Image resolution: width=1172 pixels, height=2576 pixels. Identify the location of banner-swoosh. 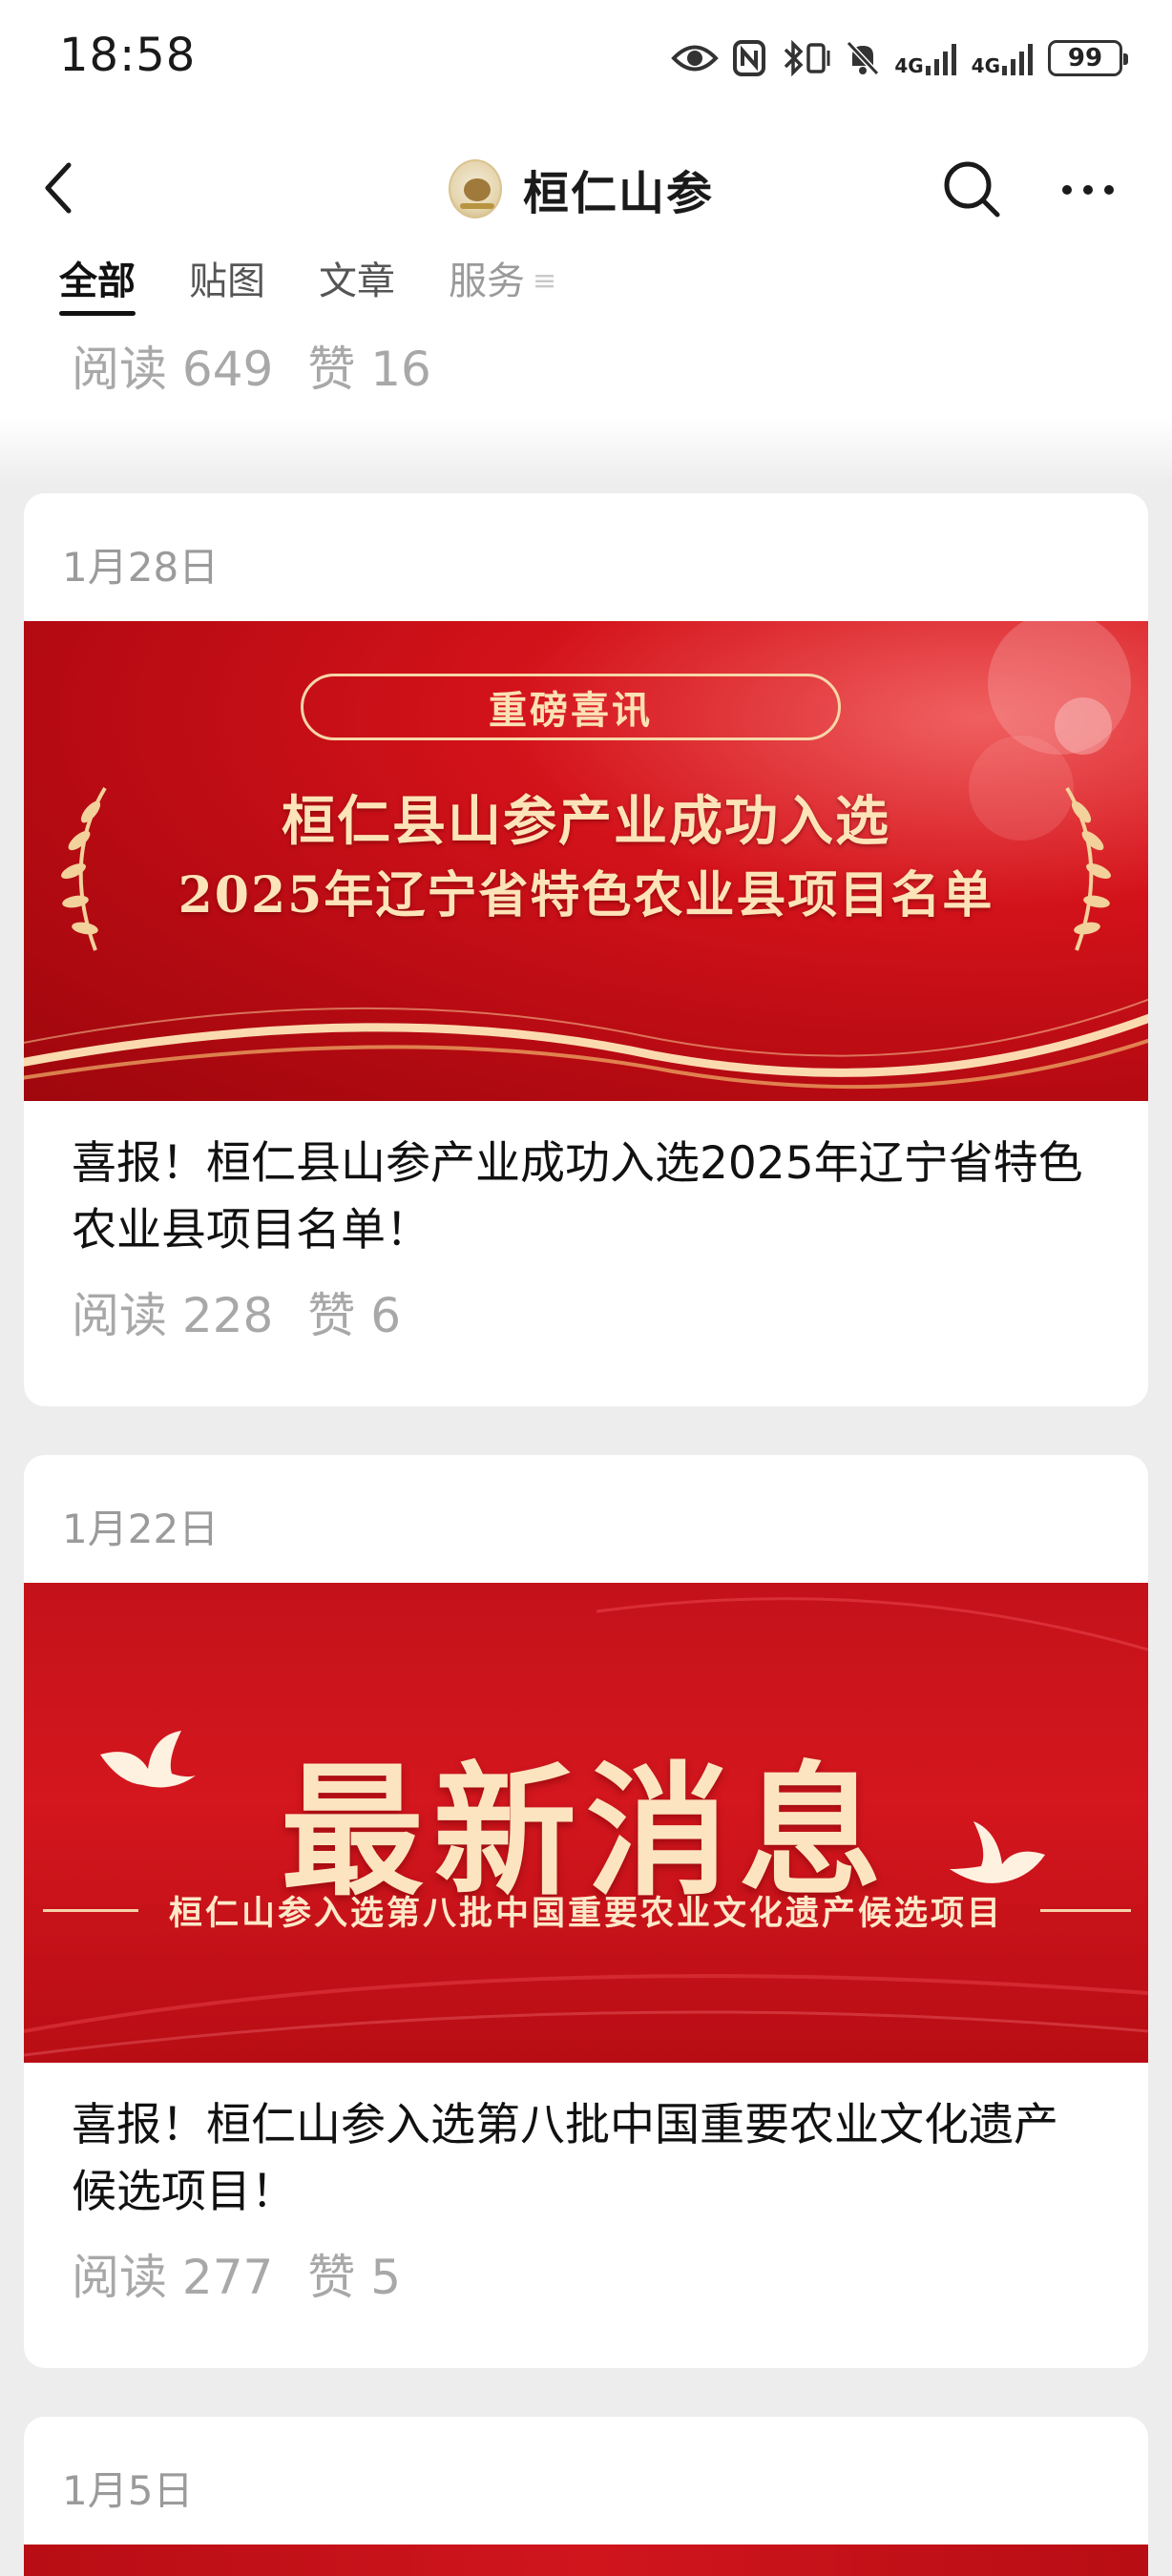
(586, 1044).